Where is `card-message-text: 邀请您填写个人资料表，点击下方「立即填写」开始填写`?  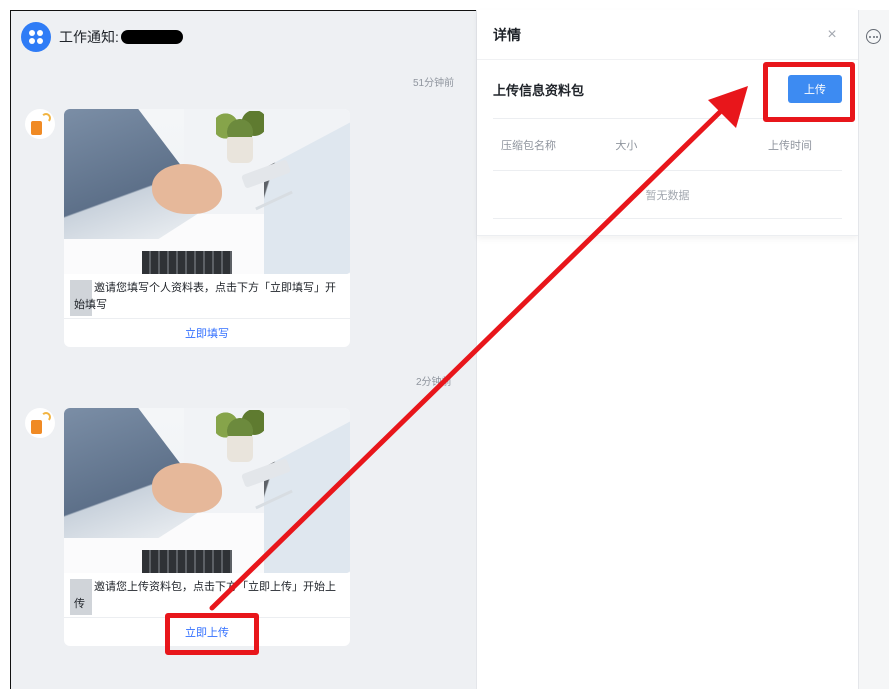
card-message-text: 邀请您填写个人资料表，点击下方「立即填写」开始填写 is located at coordinates (205, 296).